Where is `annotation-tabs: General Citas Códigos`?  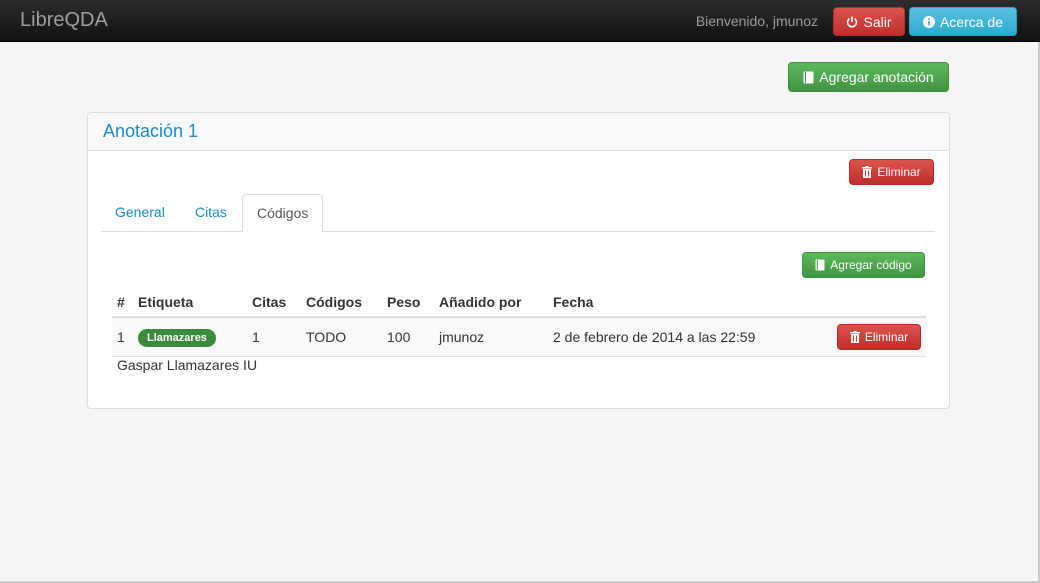
annotation-tabs: General Citas Códigos is located at coordinates (518, 213).